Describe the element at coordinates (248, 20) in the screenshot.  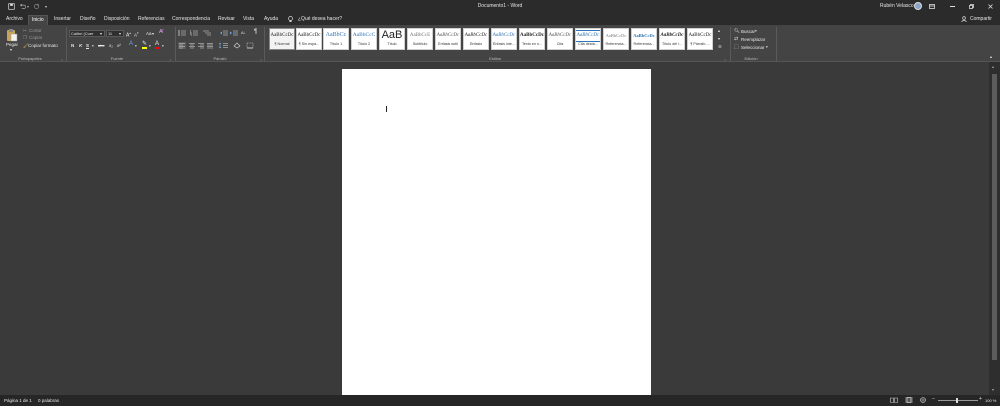
I see `tab-vista: Vista` at that location.